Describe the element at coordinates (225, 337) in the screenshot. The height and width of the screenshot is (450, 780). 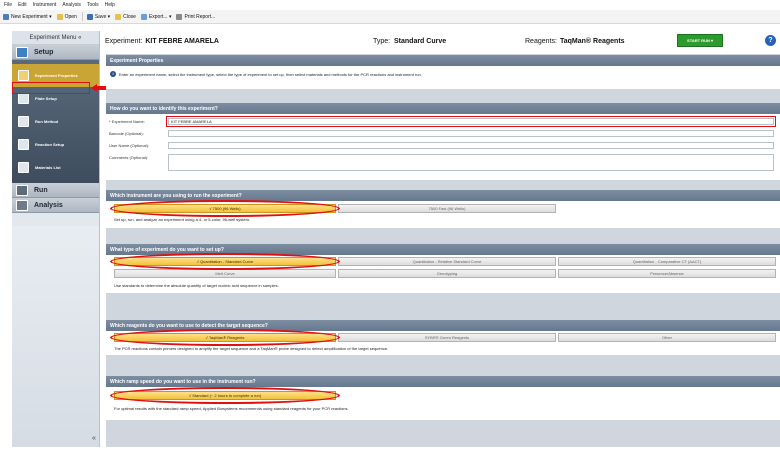
I see `reagents-highlight-ring` at that location.